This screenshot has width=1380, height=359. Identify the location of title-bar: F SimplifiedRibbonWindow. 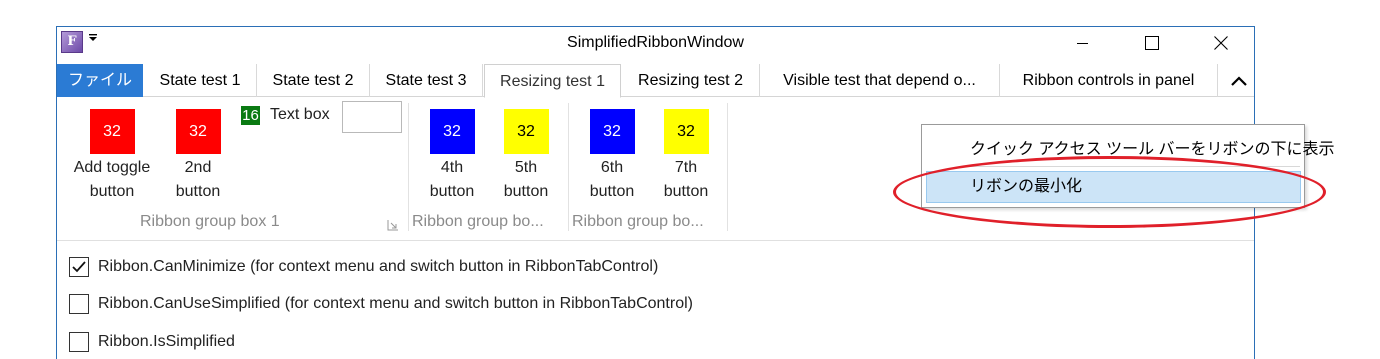
(655, 43).